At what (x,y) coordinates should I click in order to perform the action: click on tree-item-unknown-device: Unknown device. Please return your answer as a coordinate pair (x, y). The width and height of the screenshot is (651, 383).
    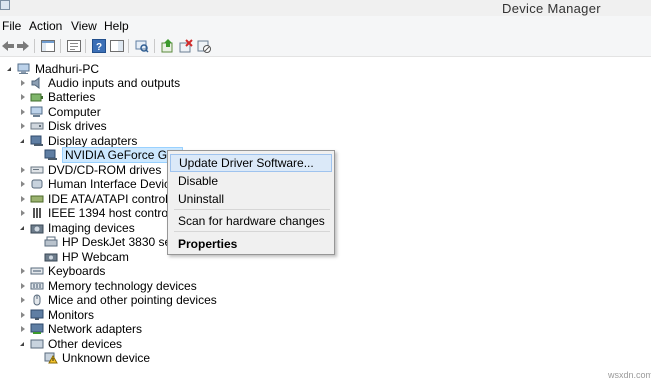
    Looking at the image, I should click on (91, 358).